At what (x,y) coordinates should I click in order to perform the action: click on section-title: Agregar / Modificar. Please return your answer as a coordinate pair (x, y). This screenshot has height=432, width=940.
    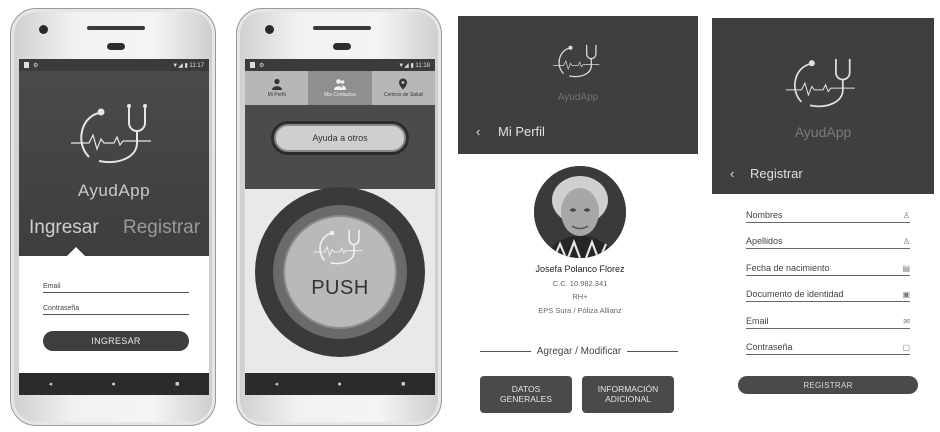
    Looking at the image, I should click on (579, 351).